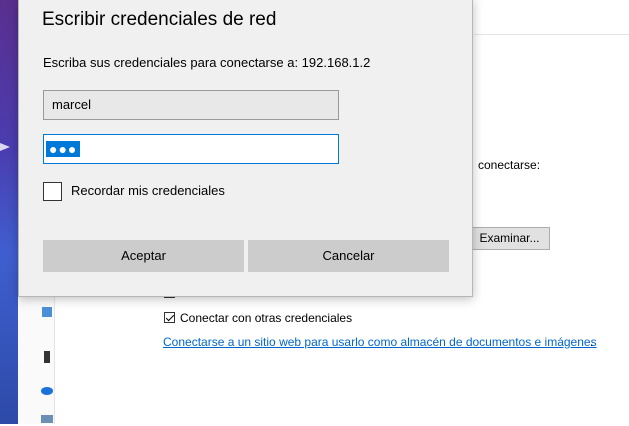  What do you see at coordinates (9, 212) in the screenshot?
I see `desktop-background` at bounding box center [9, 212].